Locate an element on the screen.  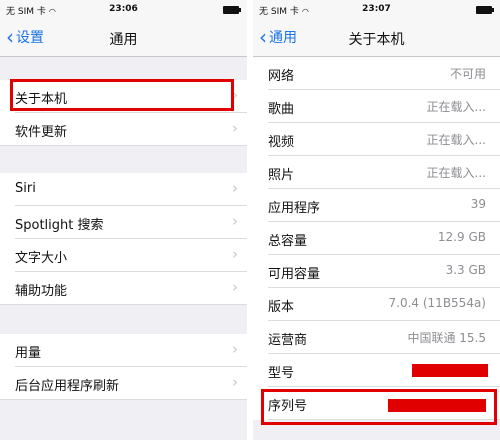
info-row-network: 网络 不可用 is located at coordinates (376, 73).